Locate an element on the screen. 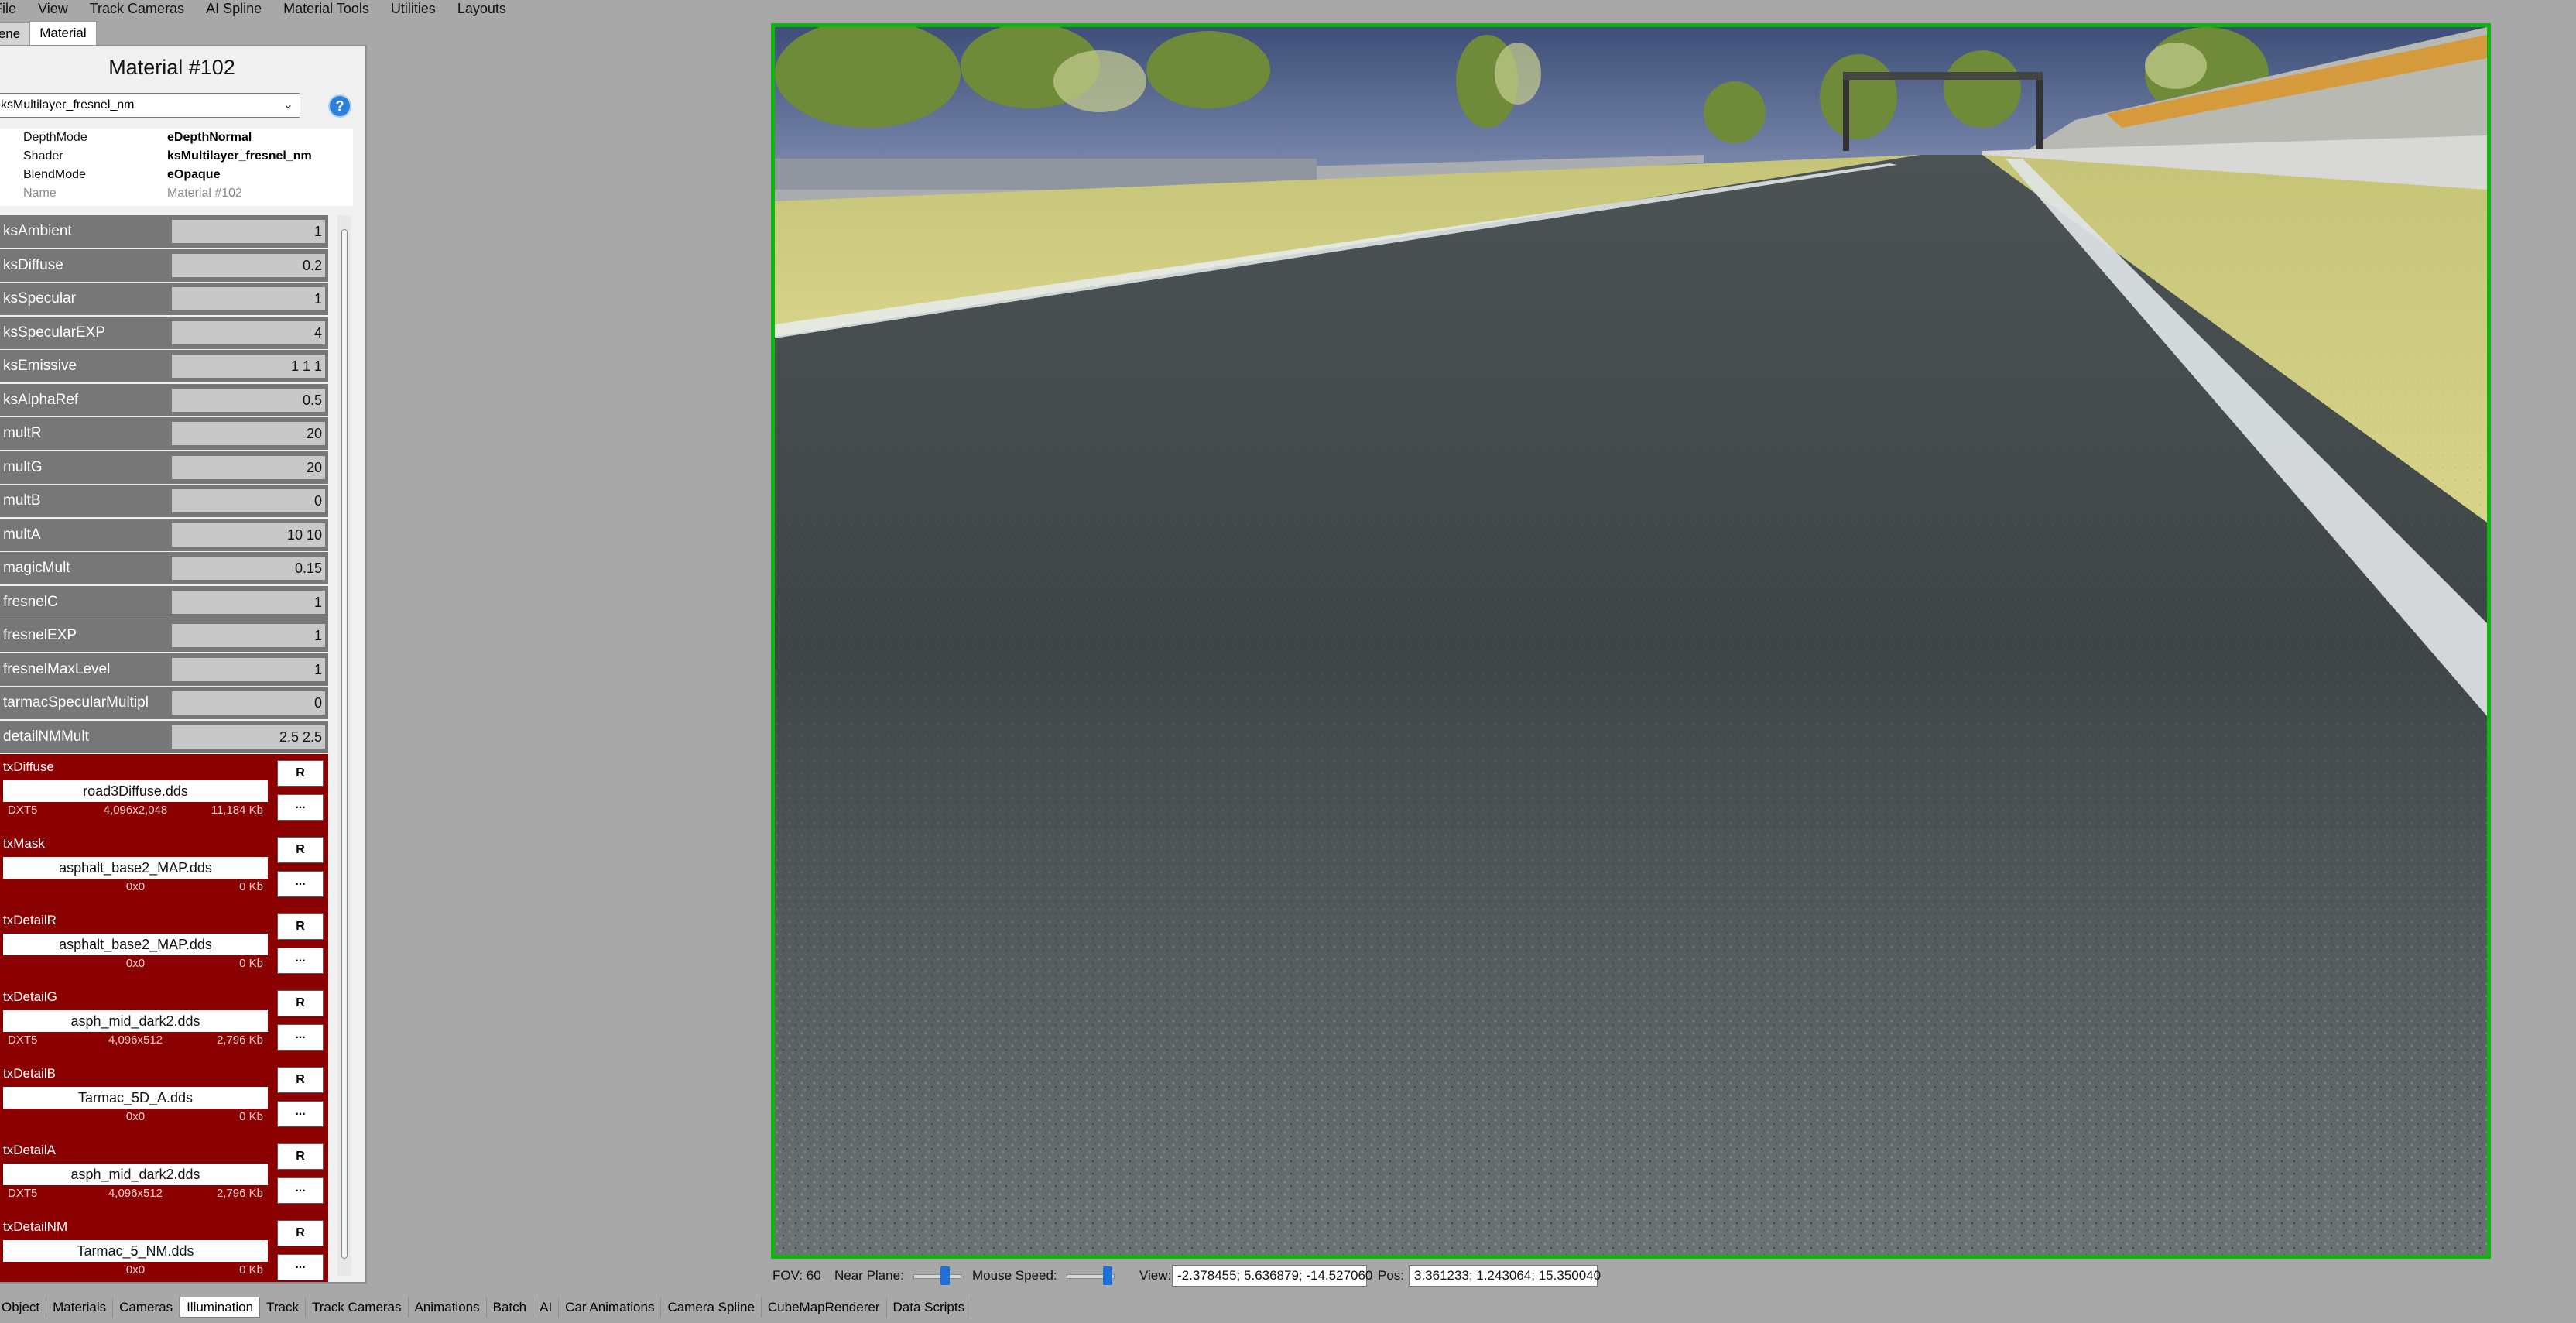  shader-dropdown: ksMultilayer_fresnel_nm ⌄ is located at coordinates (150, 105).